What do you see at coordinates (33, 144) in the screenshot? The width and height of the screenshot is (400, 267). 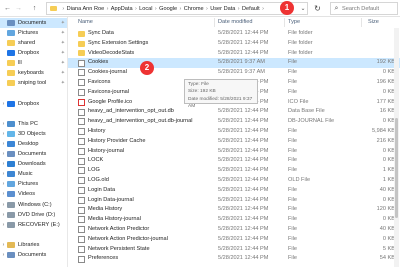 I see `sidebar-item: › Desktop` at bounding box center [33, 144].